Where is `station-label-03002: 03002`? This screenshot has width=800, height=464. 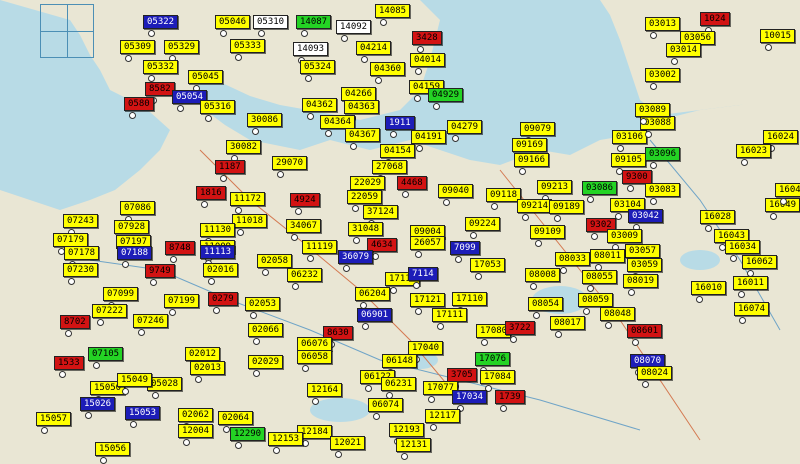
station-label-03002: 03002 is located at coordinates (663, 75).